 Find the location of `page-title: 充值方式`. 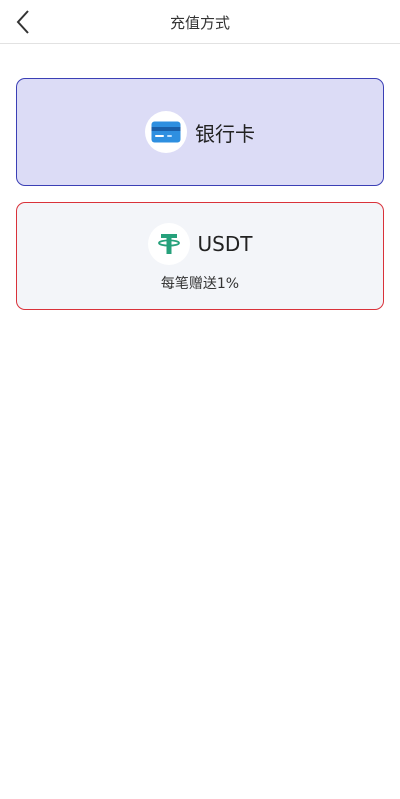

page-title: 充值方式 is located at coordinates (199, 23).